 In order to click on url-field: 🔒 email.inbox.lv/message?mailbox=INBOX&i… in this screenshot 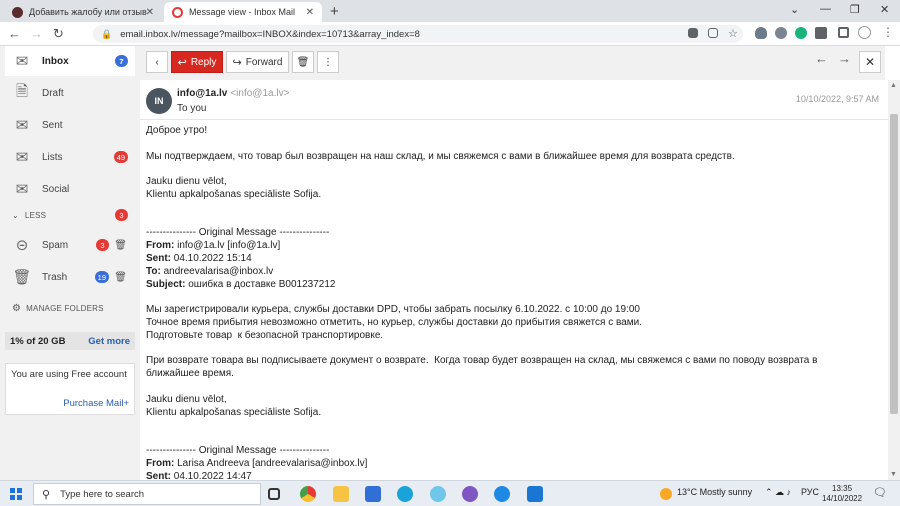, I will do `click(418, 34)`.